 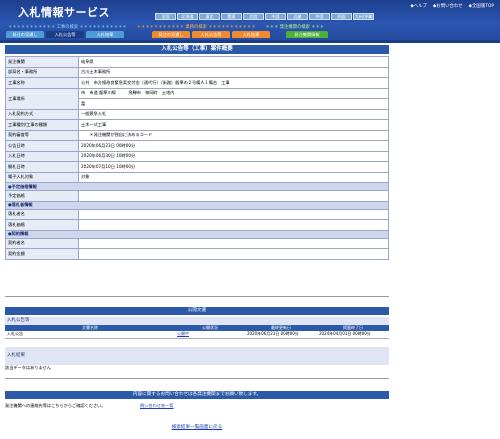 I want to click on section-header: ●契約情報, so click(x=197, y=234).